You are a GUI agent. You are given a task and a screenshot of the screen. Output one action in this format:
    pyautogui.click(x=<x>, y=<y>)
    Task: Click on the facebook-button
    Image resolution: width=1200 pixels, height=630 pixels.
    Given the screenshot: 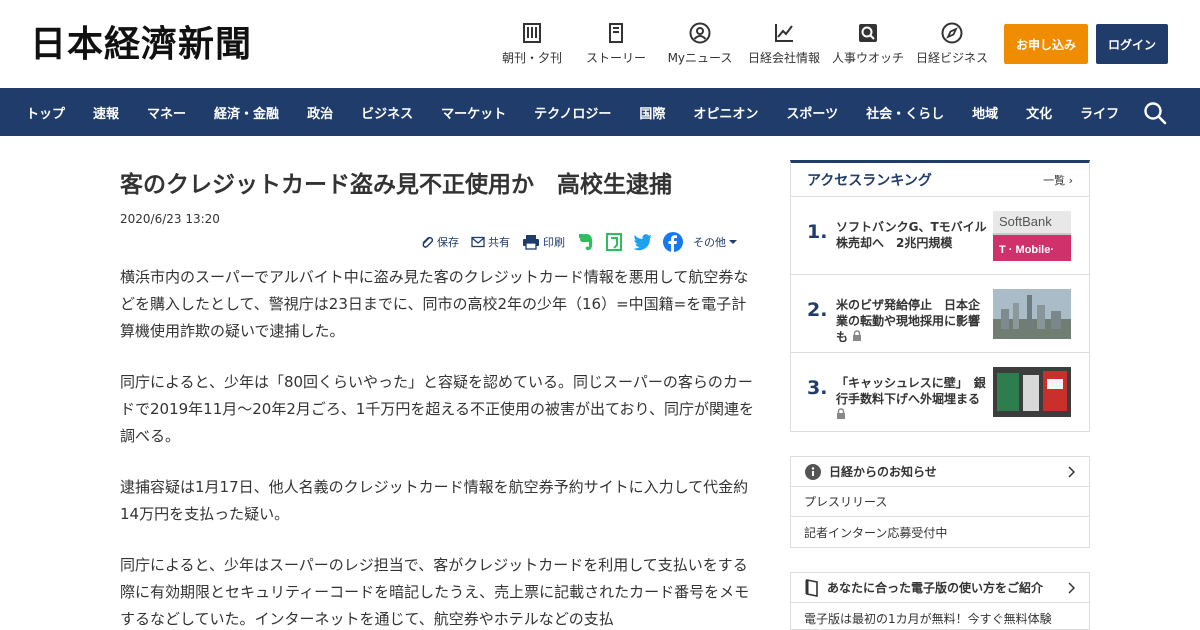 What is the action you would take?
    pyautogui.click(x=673, y=242)
    